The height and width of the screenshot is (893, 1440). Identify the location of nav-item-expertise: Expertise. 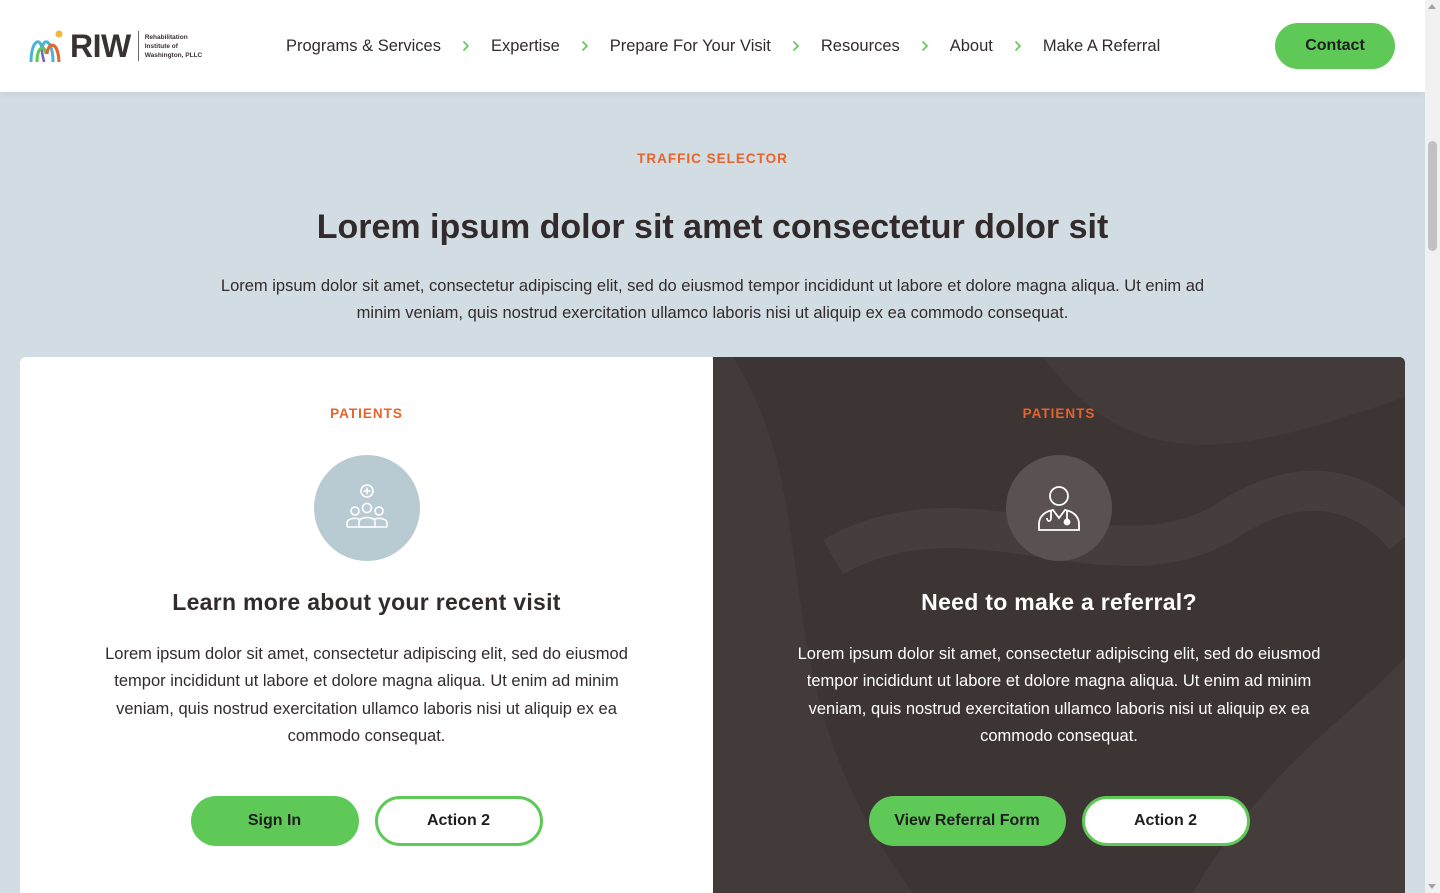
(525, 46).